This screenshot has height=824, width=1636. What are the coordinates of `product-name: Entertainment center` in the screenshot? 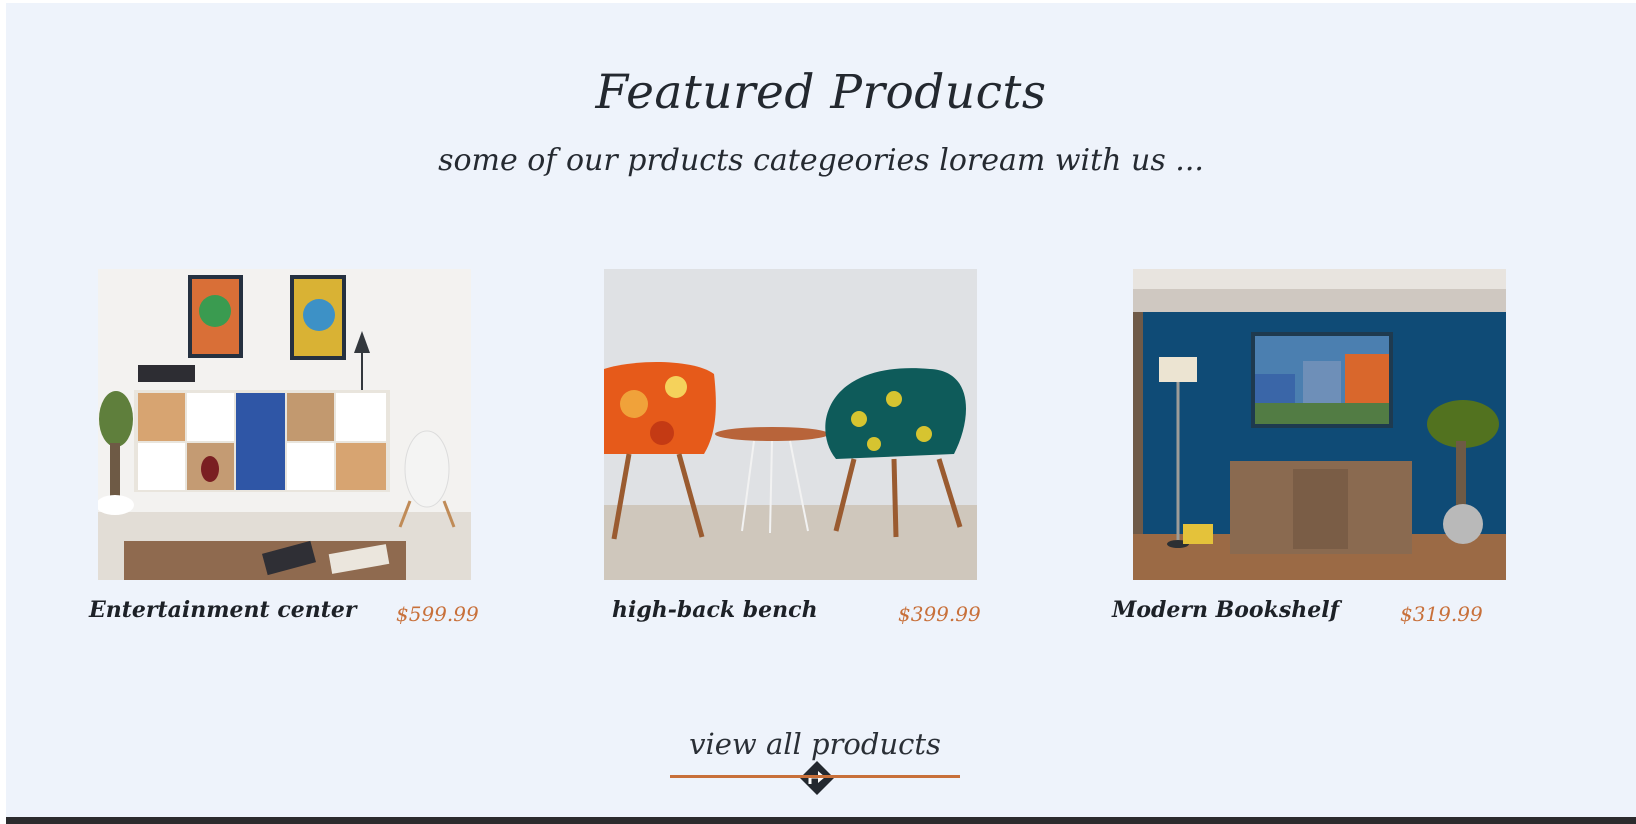 It's located at (223, 610).